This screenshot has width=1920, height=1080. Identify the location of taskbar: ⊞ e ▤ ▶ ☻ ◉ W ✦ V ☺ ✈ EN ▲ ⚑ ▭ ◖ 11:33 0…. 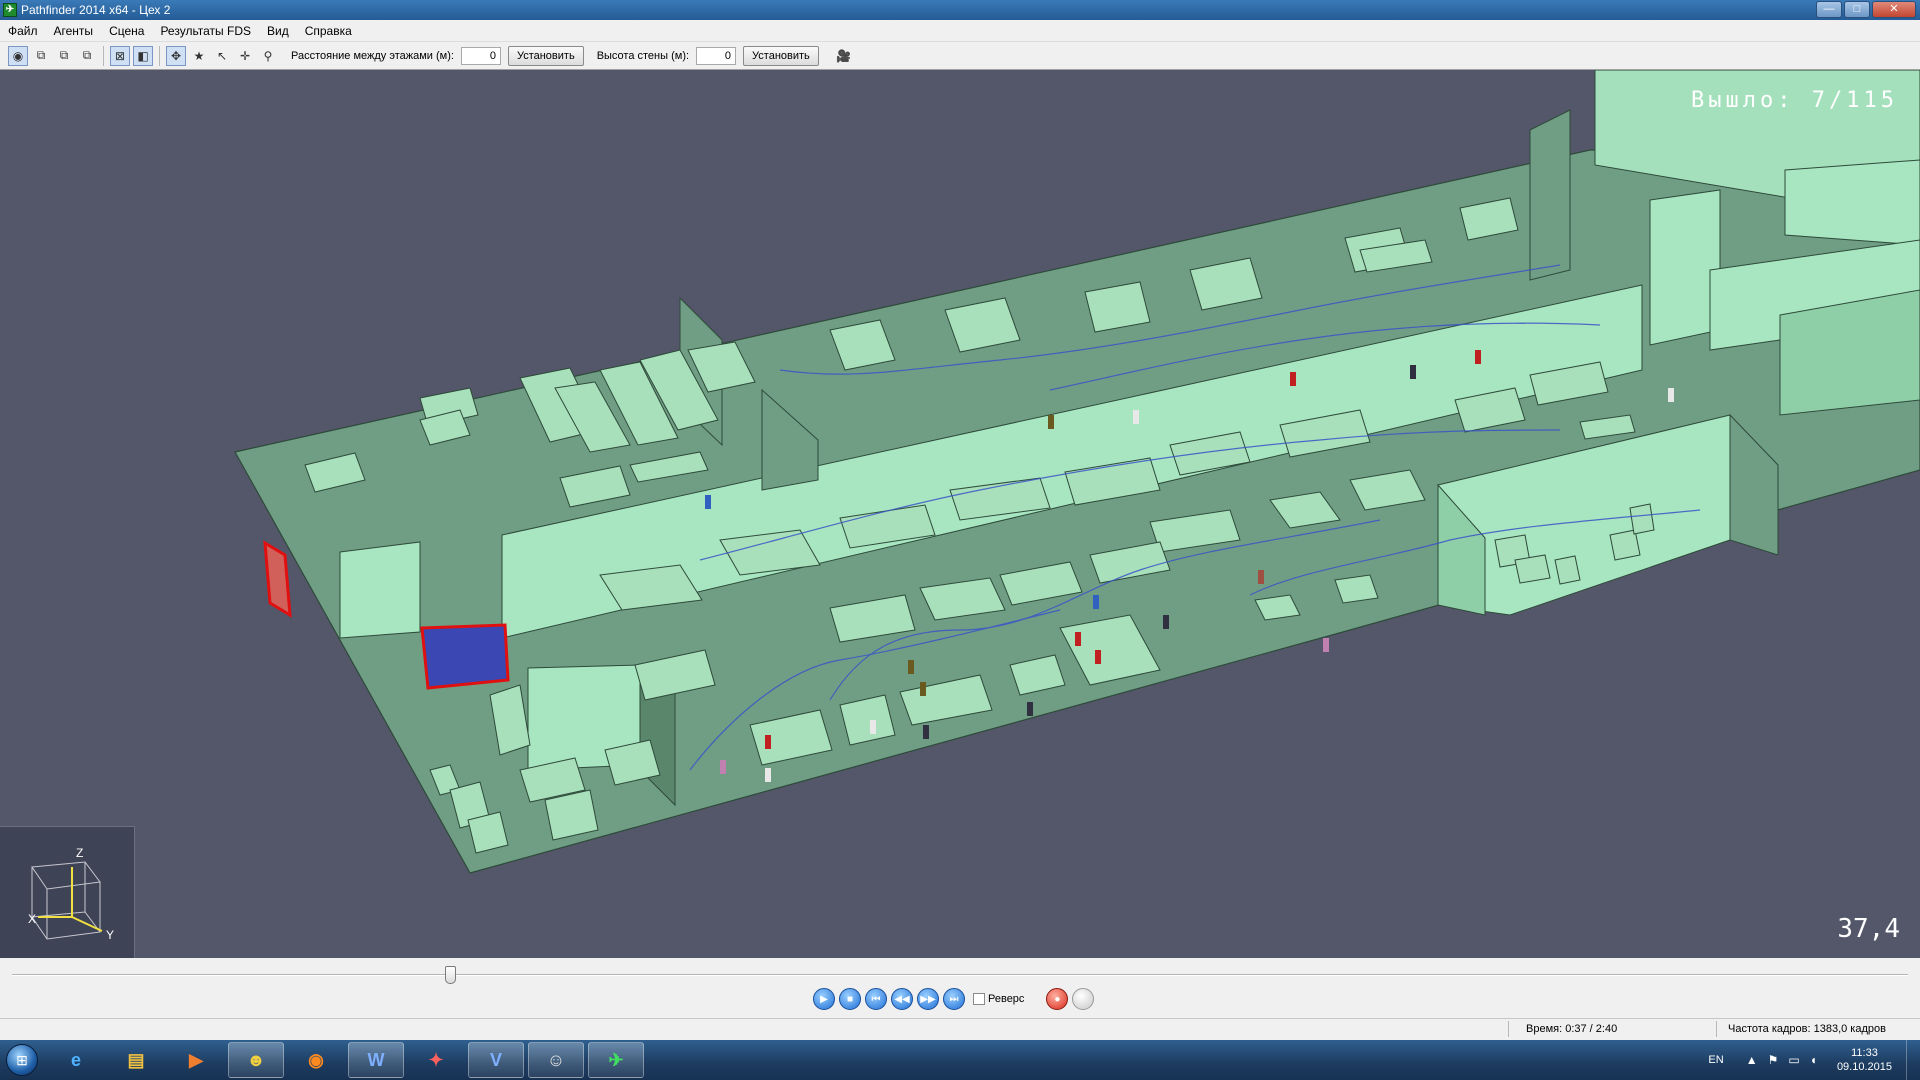
(960, 1060).